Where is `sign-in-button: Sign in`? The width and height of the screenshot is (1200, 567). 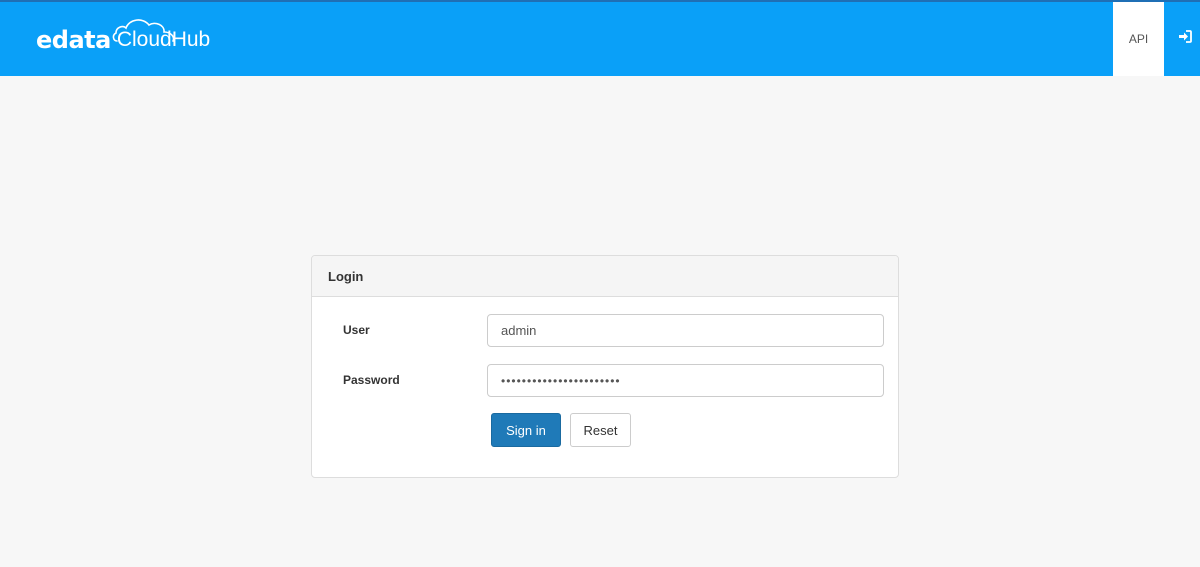
sign-in-button: Sign in is located at coordinates (526, 430).